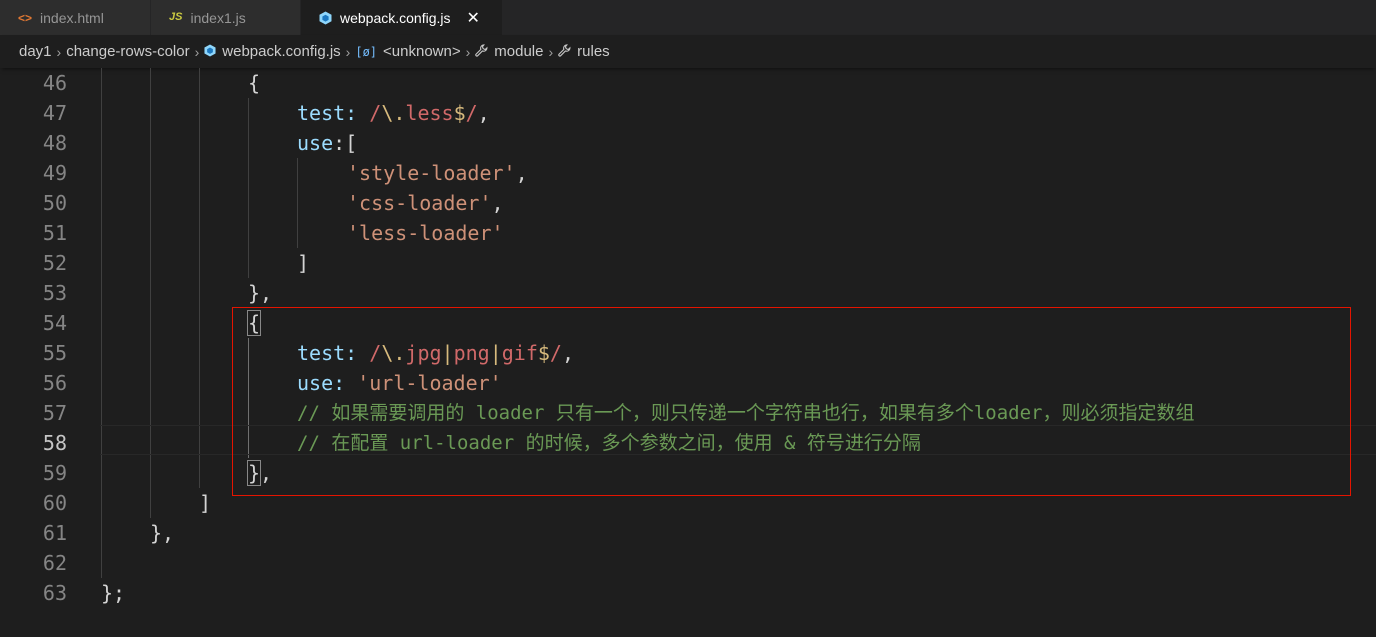 This screenshot has height=637, width=1376. Describe the element at coordinates (437, 173) in the screenshot. I see `code-text: 'style-loader',` at that location.